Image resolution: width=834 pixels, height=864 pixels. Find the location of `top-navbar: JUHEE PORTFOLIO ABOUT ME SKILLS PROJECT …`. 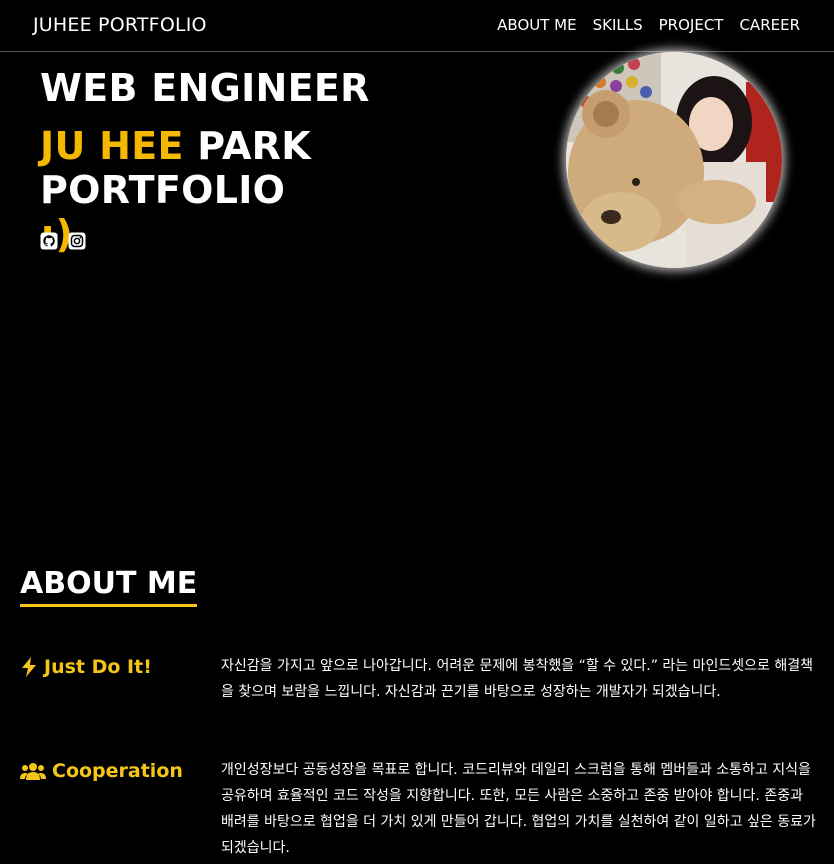

top-navbar: JUHEE PORTFOLIO ABOUT ME SKILLS PROJECT … is located at coordinates (417, 26).